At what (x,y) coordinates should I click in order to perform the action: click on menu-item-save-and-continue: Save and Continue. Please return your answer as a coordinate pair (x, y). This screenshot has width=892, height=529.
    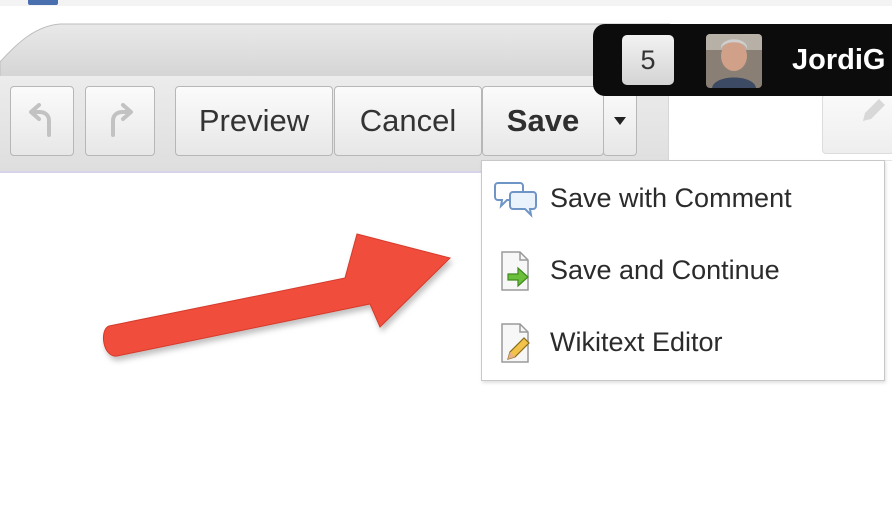
    Looking at the image, I should click on (684, 271).